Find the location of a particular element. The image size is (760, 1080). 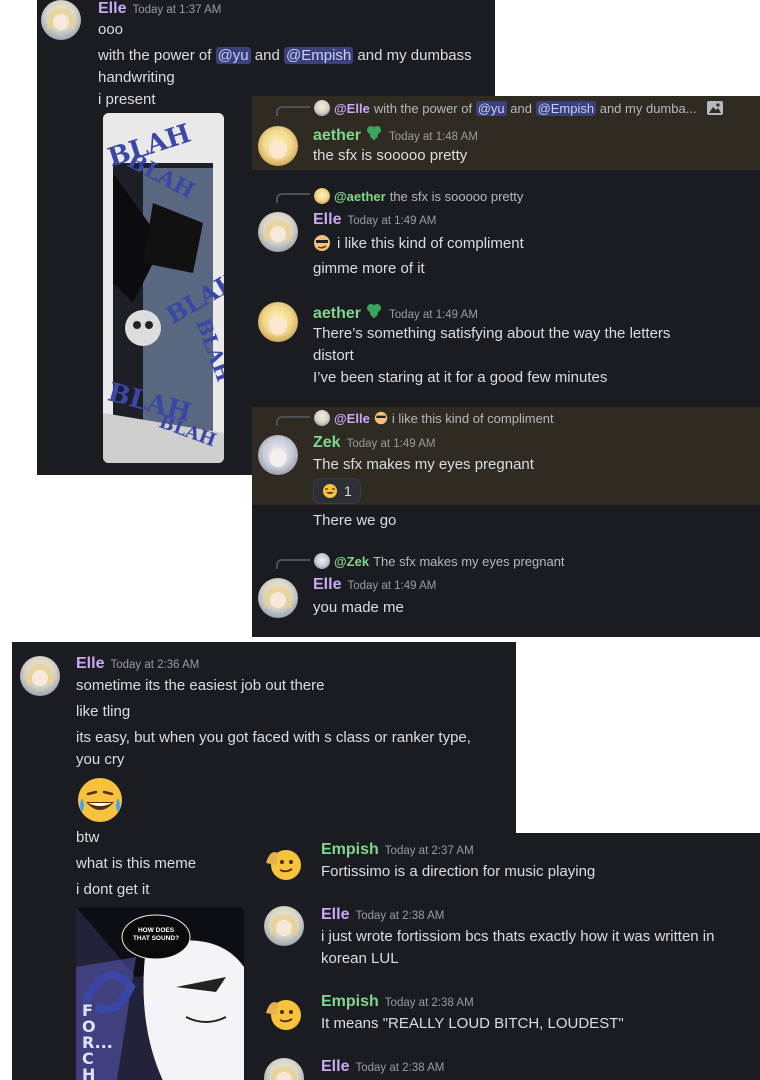

smug-emoji-icon is located at coordinates (322, 243).